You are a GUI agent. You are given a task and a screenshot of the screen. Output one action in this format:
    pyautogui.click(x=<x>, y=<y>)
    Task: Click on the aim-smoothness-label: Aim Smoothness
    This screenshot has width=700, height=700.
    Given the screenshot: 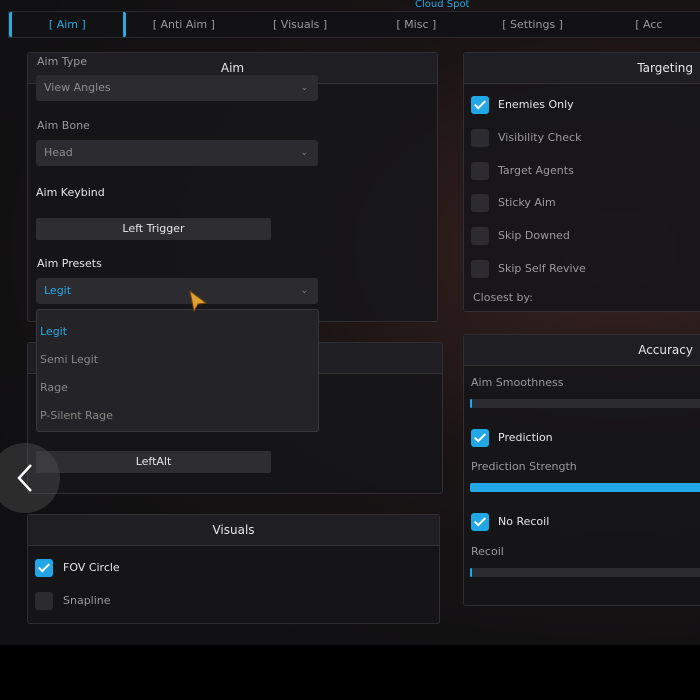 What is the action you would take?
    pyautogui.click(x=517, y=382)
    